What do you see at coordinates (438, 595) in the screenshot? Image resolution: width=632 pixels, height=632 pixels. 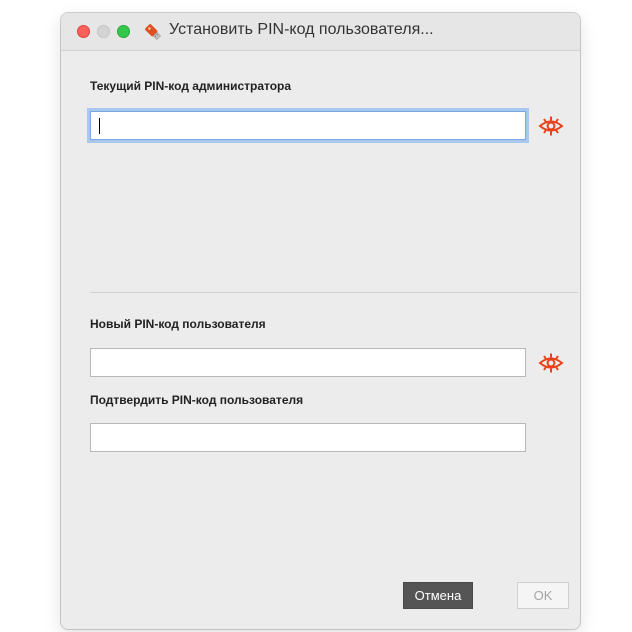 I see `cancel-button: Отмена` at bounding box center [438, 595].